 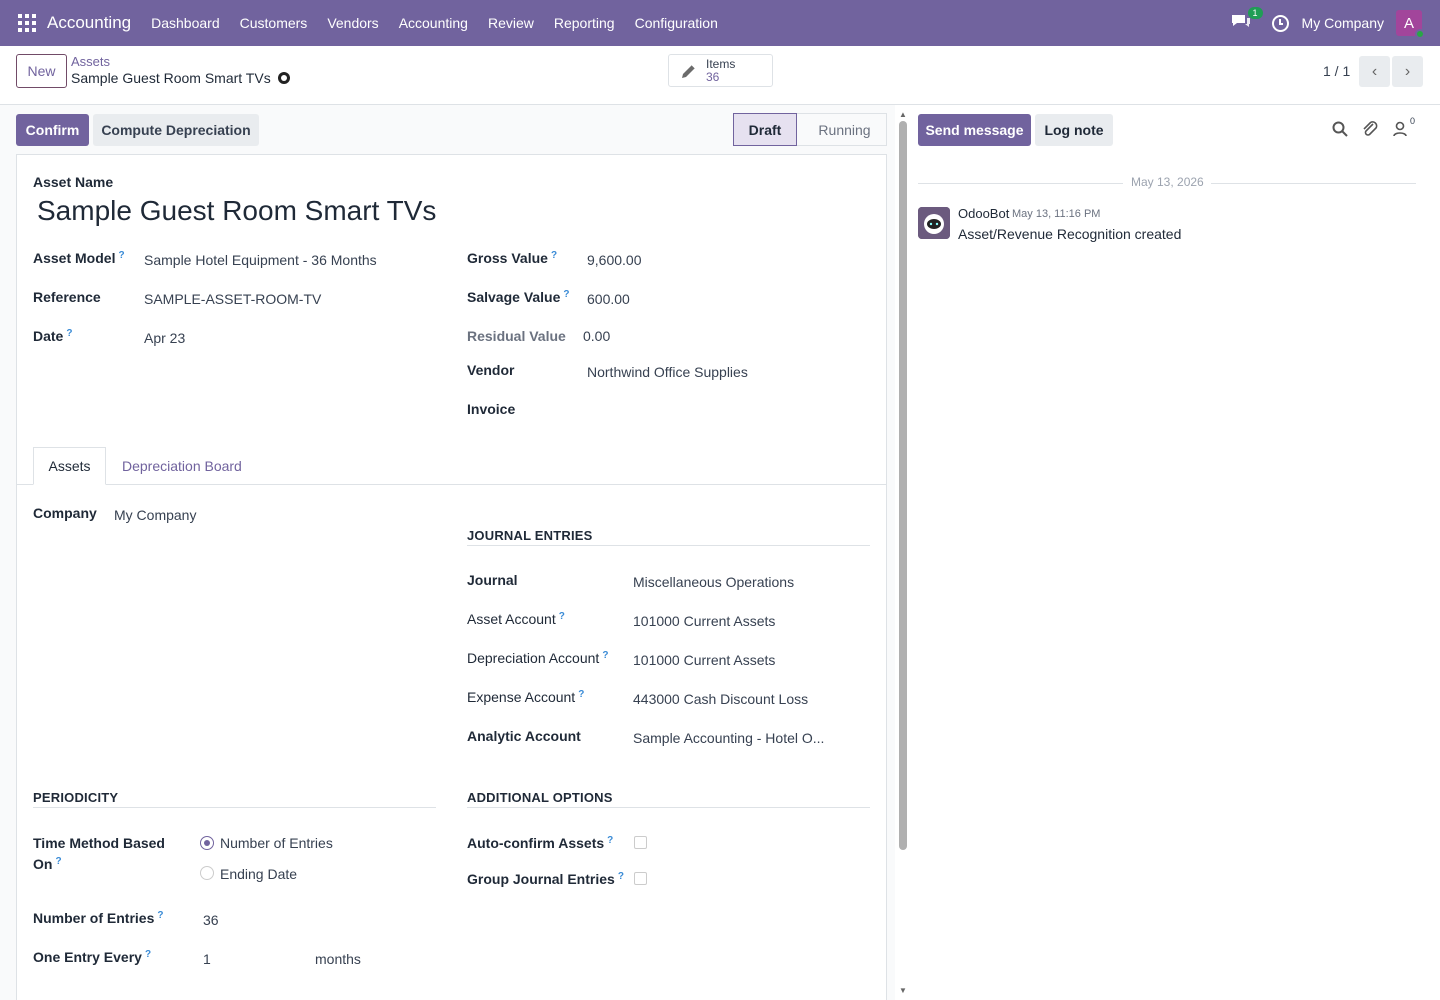 I want to click on group-entries-label: Group Journal Entries?, so click(x=545, y=879).